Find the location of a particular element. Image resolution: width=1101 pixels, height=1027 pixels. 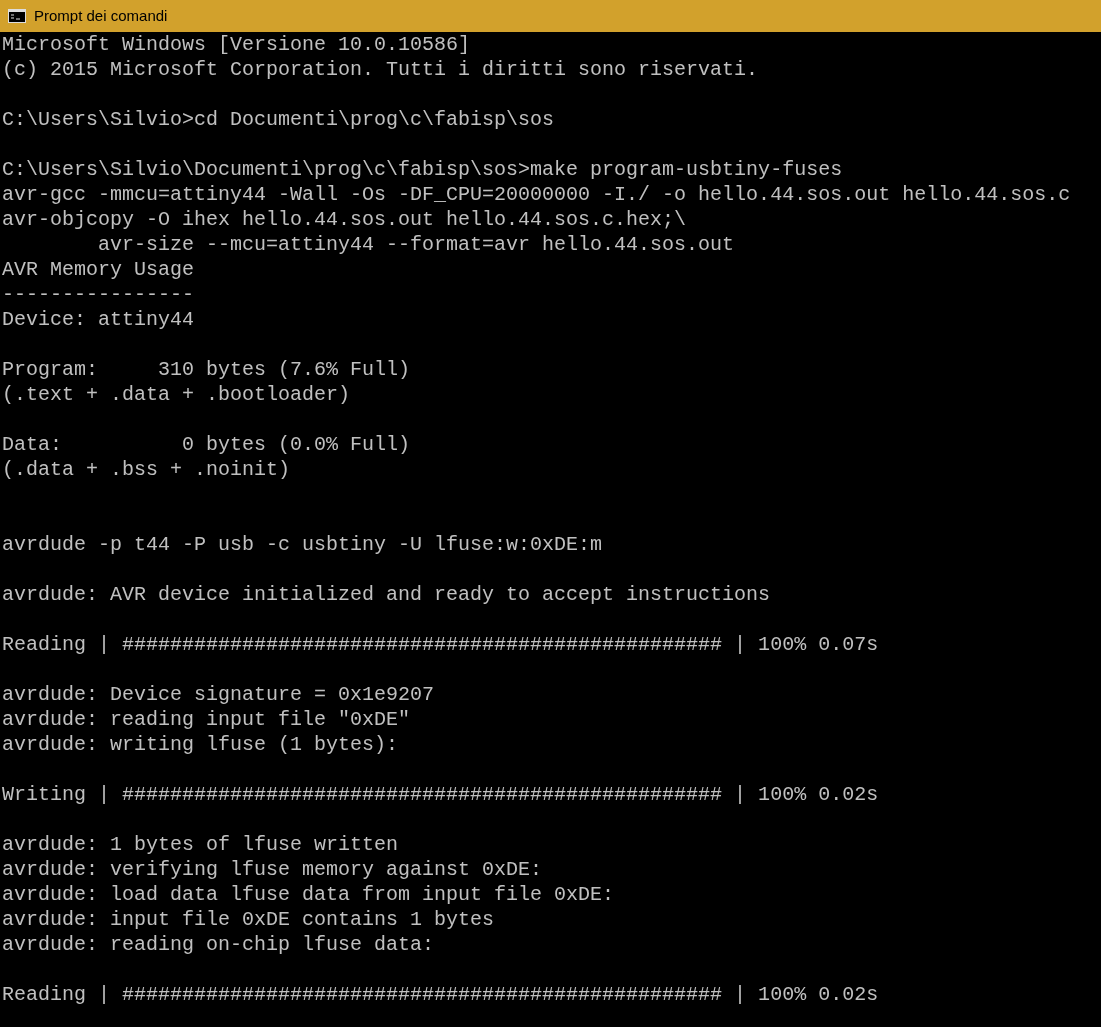

console-line: avrdude: AVR device initialized and ready to accept instructions is located at coordinates (386, 594).